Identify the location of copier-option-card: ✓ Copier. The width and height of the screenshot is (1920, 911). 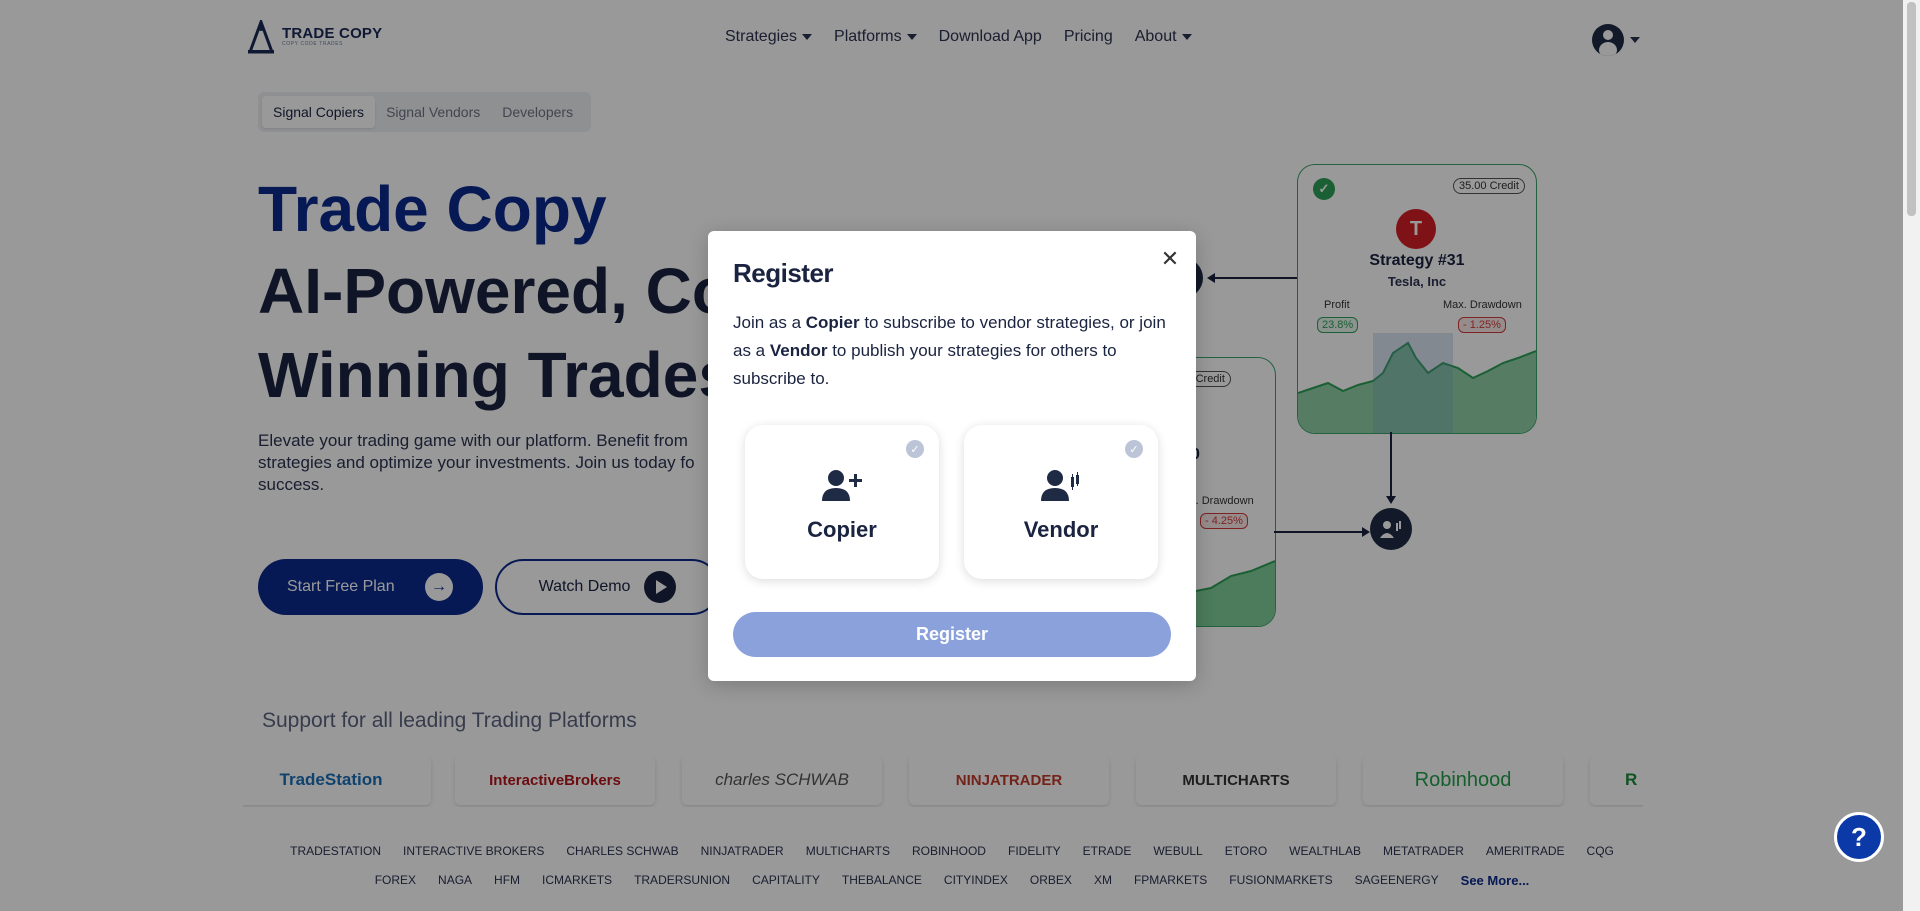
(842, 502).